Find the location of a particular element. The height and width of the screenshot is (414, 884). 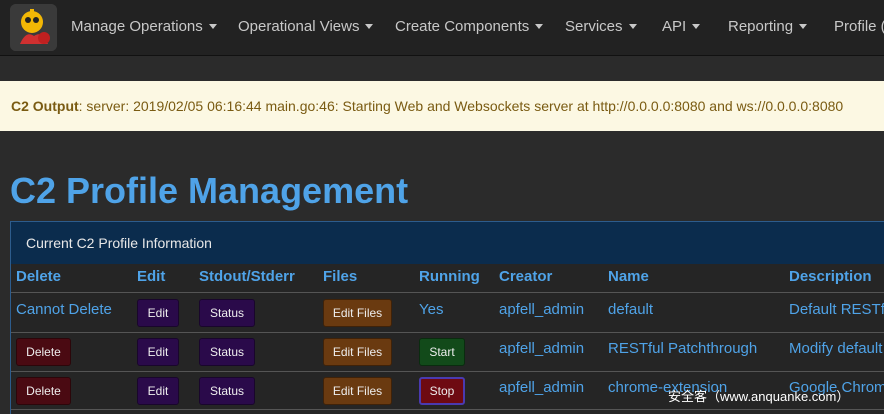

column-header-name: Name is located at coordinates (628, 276).